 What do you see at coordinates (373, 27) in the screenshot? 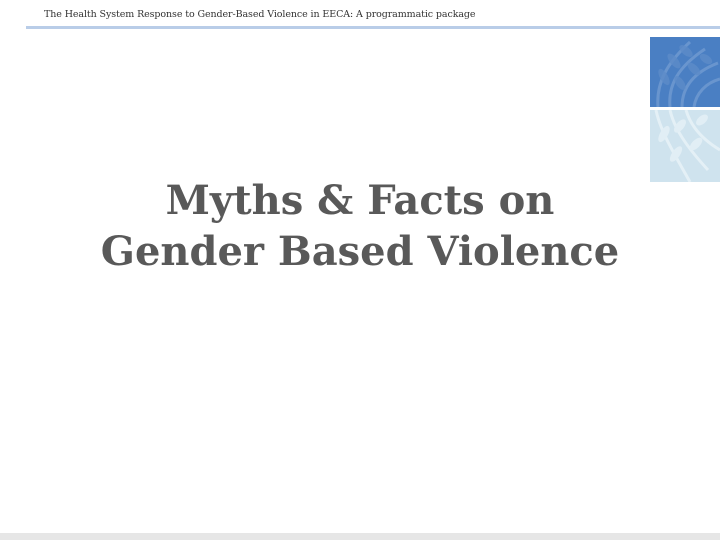
I see `header-rule` at bounding box center [373, 27].